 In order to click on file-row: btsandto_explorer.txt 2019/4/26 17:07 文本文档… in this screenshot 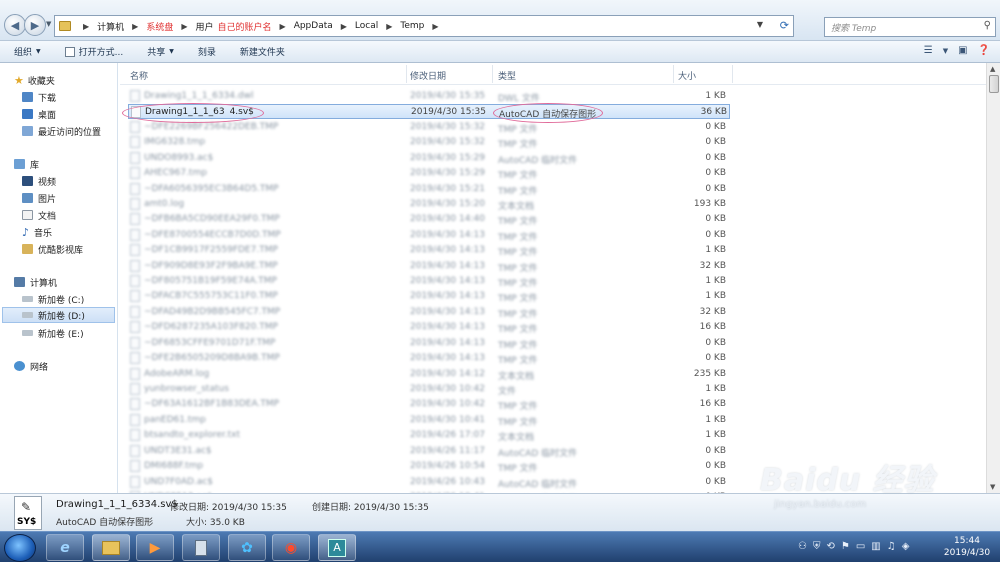, I will do `click(429, 435)`.